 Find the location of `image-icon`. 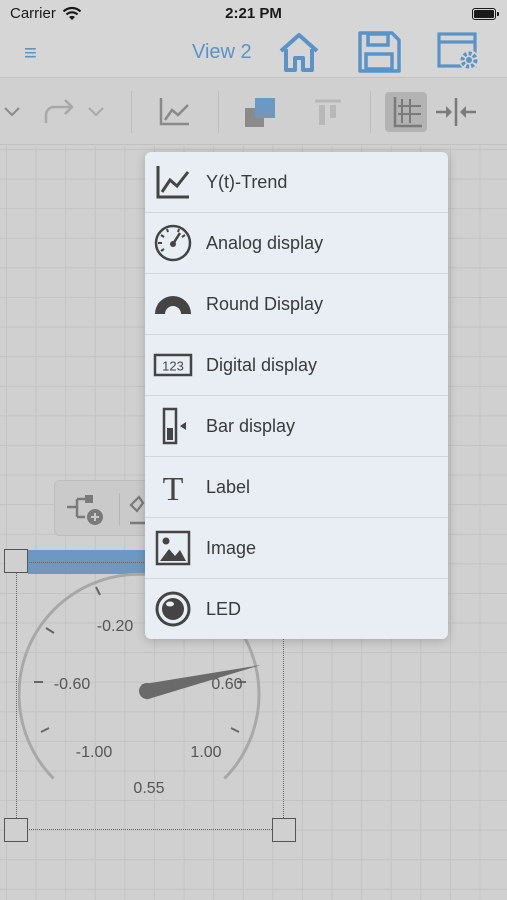

image-icon is located at coordinates (173, 548).